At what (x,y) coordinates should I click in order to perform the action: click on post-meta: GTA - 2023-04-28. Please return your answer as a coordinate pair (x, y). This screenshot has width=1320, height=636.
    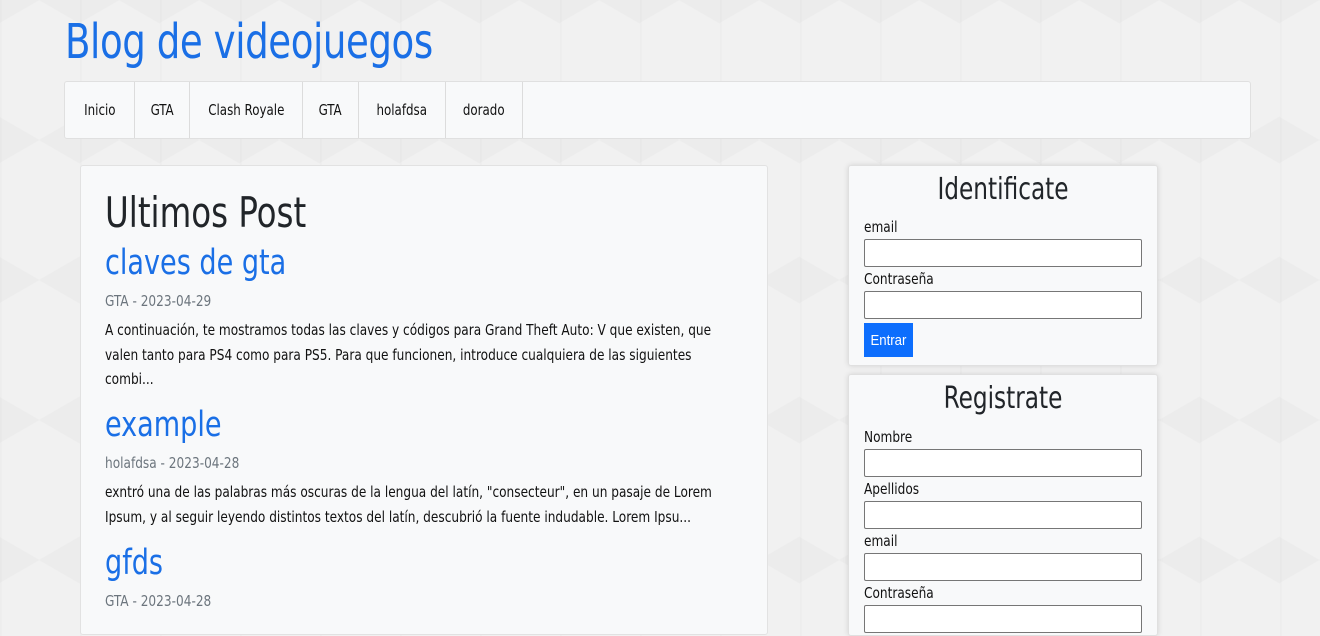
    Looking at the image, I should click on (158, 601).